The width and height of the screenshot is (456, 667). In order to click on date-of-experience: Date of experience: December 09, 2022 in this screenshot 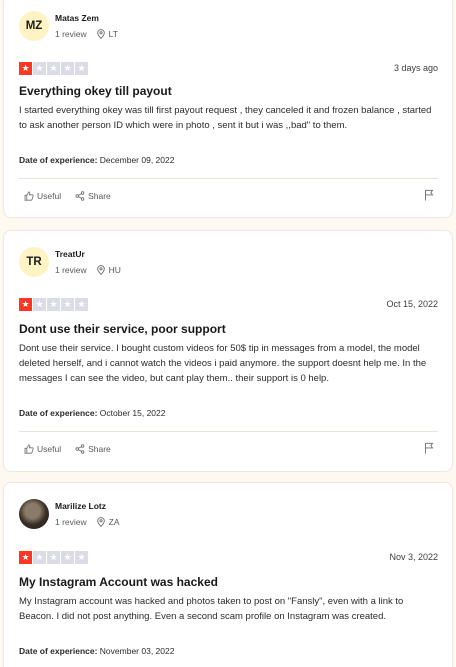, I will do `click(96, 160)`.